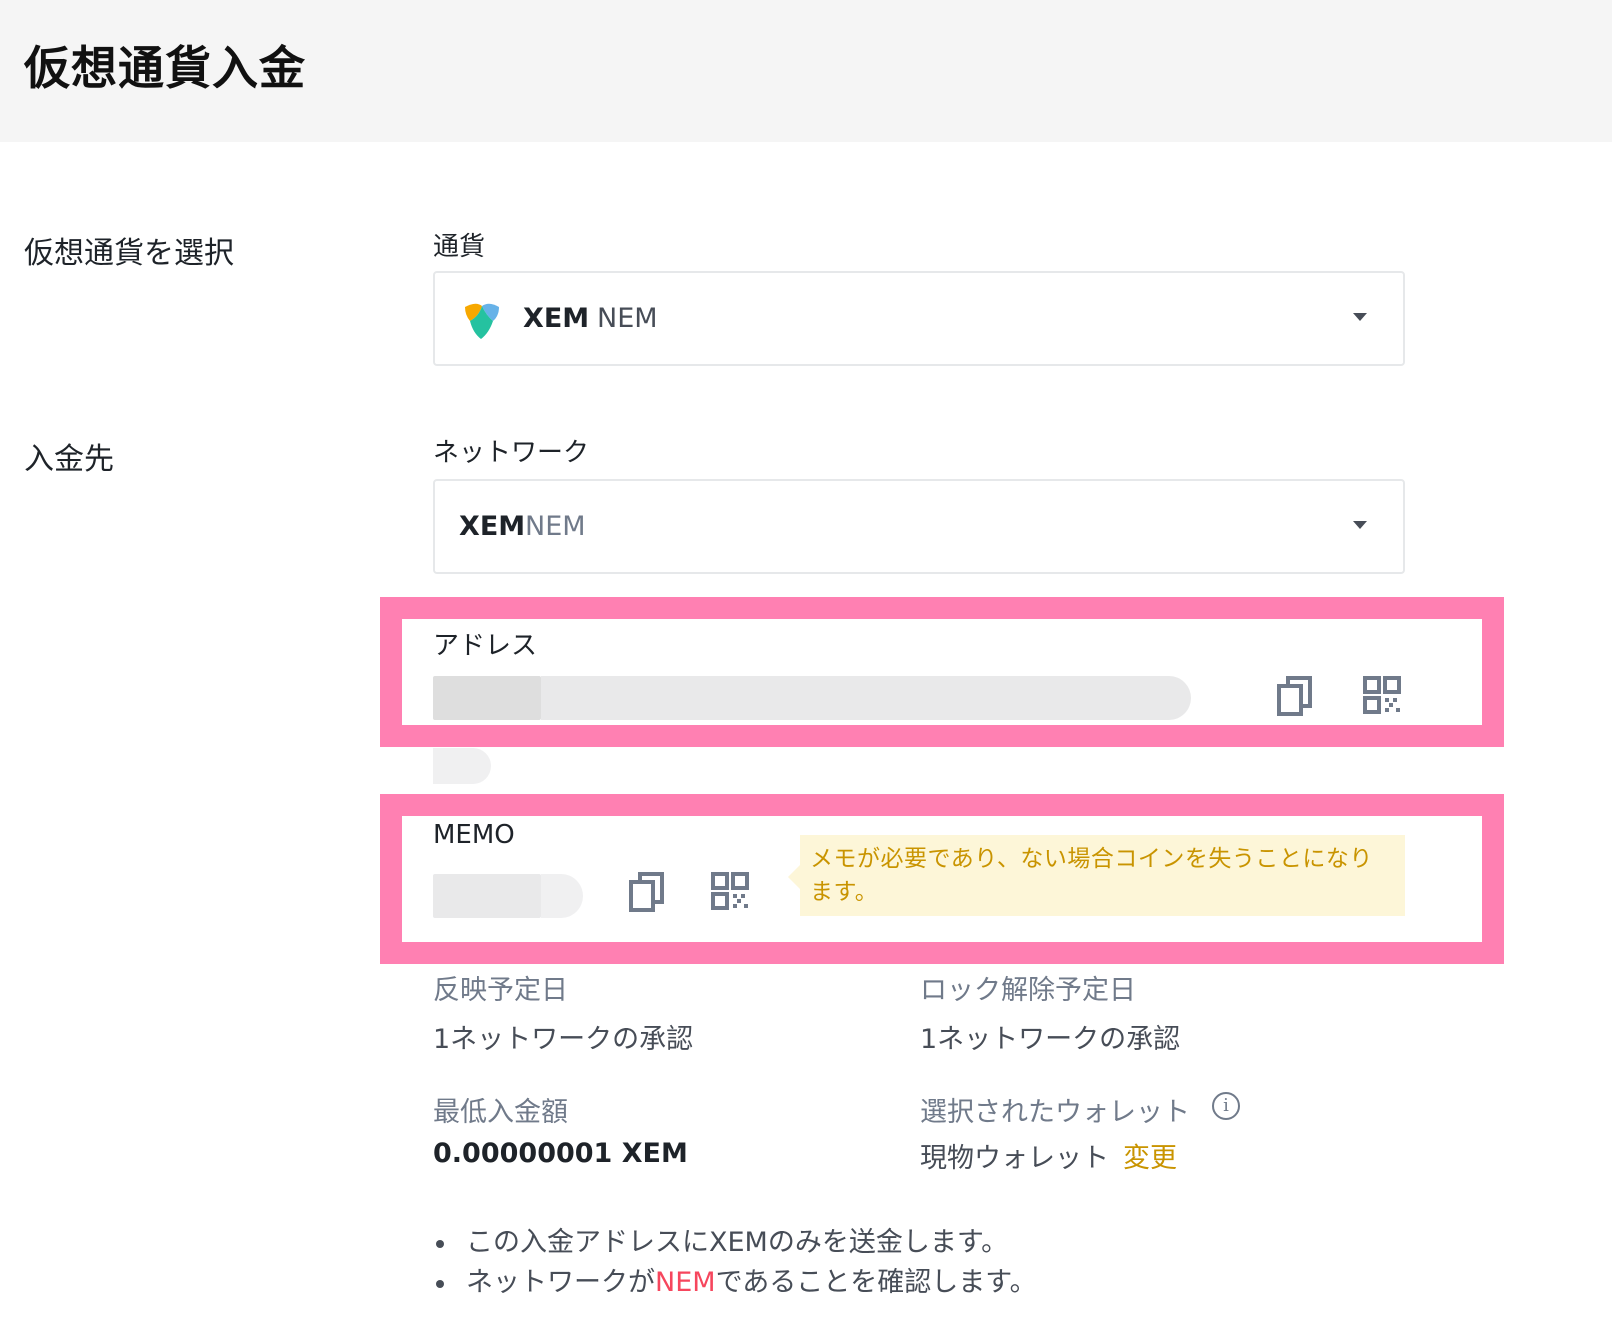 This screenshot has height=1328, width=1612. I want to click on note-network-highlight: NEM, so click(685, 1282).